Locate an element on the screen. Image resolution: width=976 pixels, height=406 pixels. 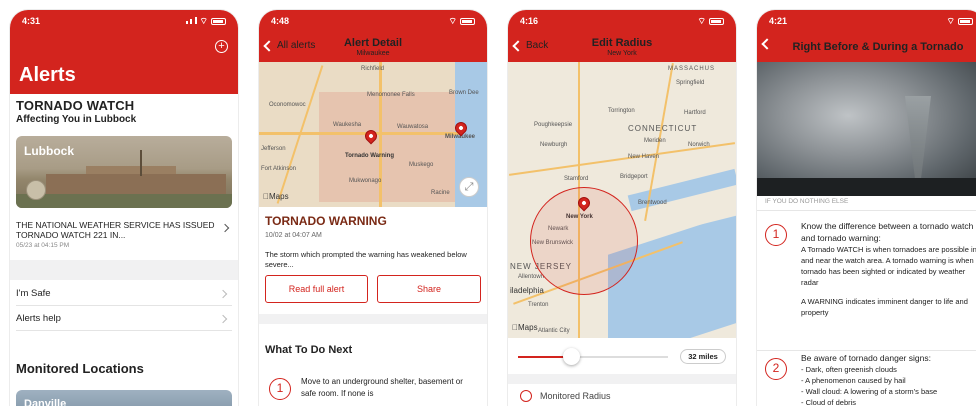
radius-slider is located at coordinates (593, 357).